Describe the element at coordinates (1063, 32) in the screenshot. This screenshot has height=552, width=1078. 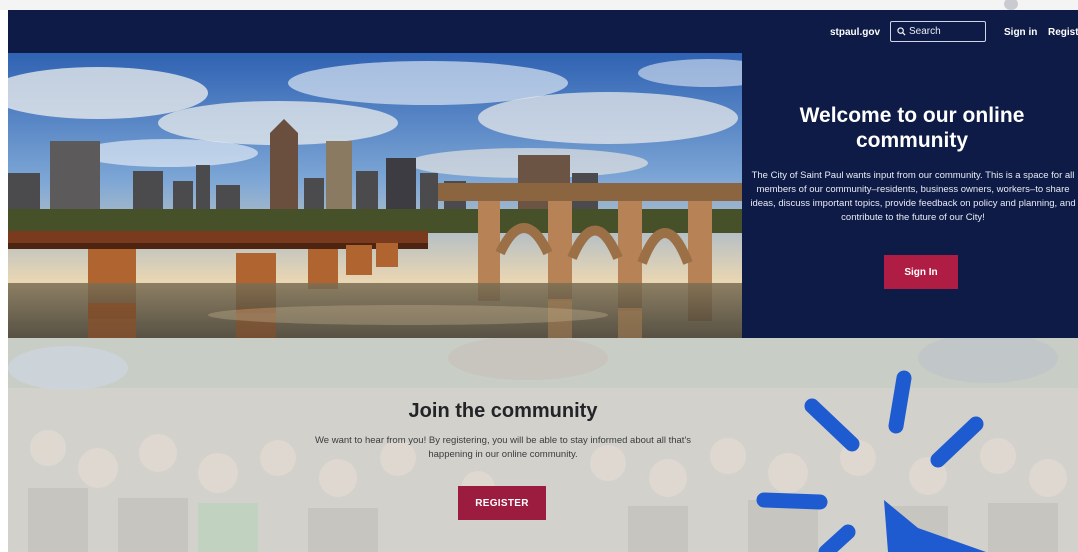
I see `header-register-link: Register` at that location.